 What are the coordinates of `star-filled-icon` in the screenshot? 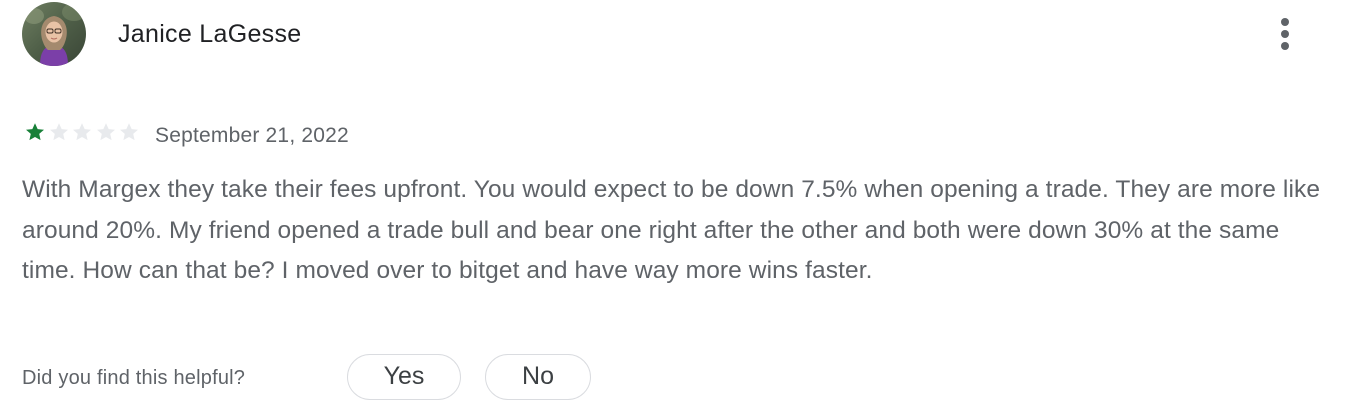 It's located at (35, 132).